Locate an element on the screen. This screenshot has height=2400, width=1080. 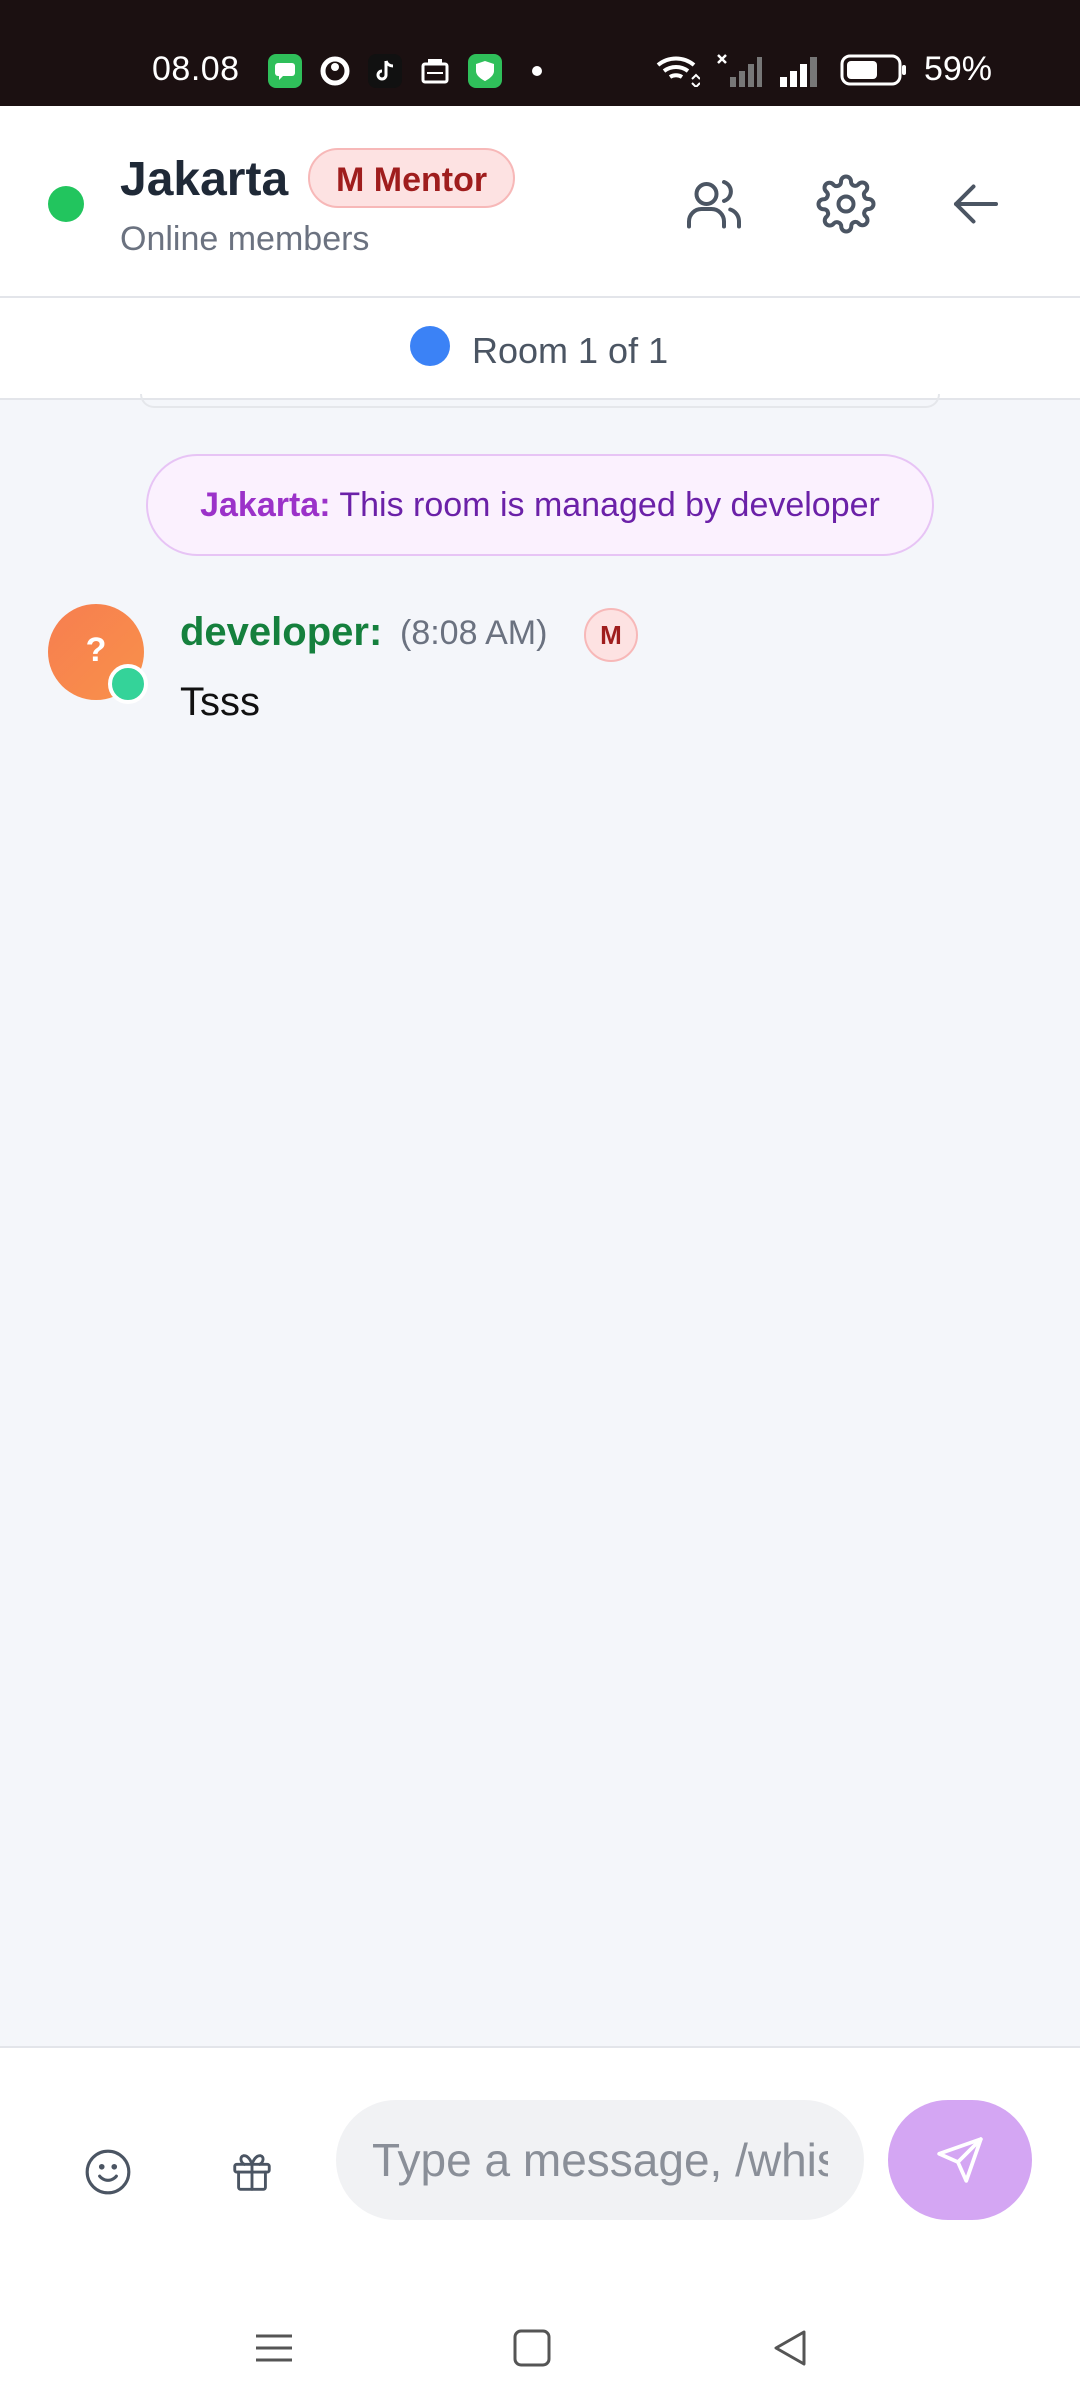
home-button is located at coordinates (532, 2348).